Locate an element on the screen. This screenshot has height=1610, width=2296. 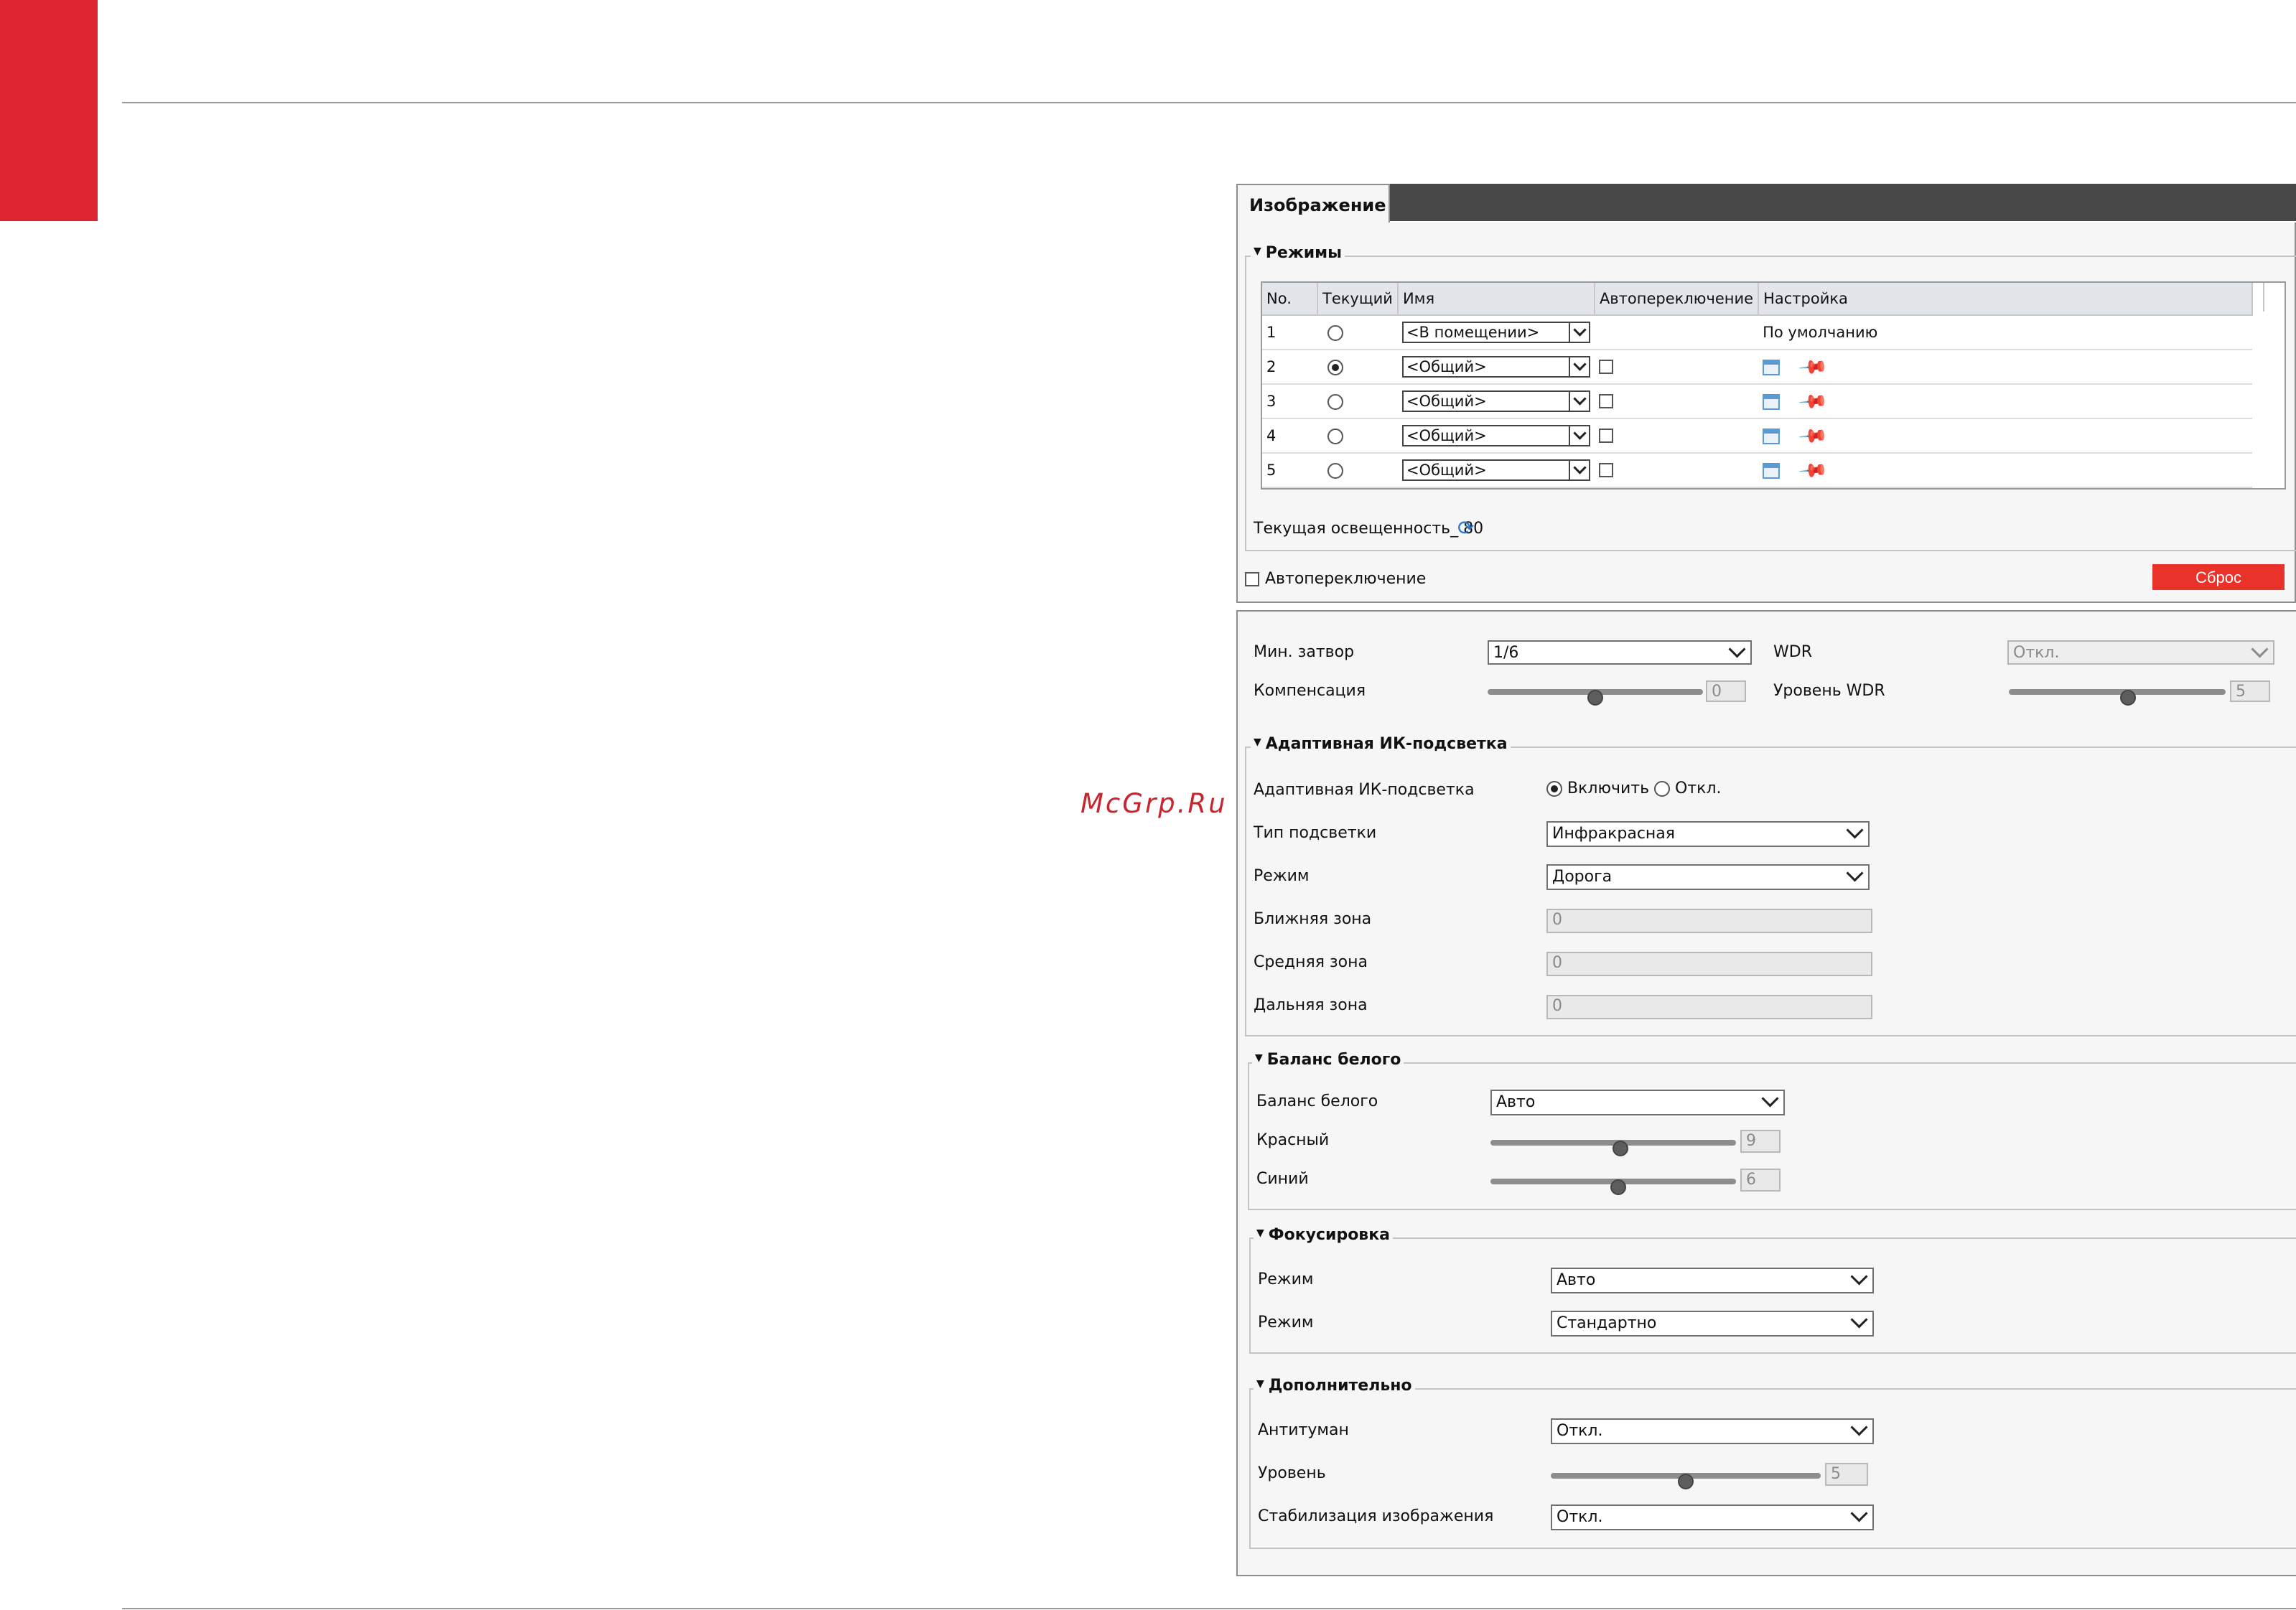
defog-label: Антитуман is located at coordinates (1303, 1430).